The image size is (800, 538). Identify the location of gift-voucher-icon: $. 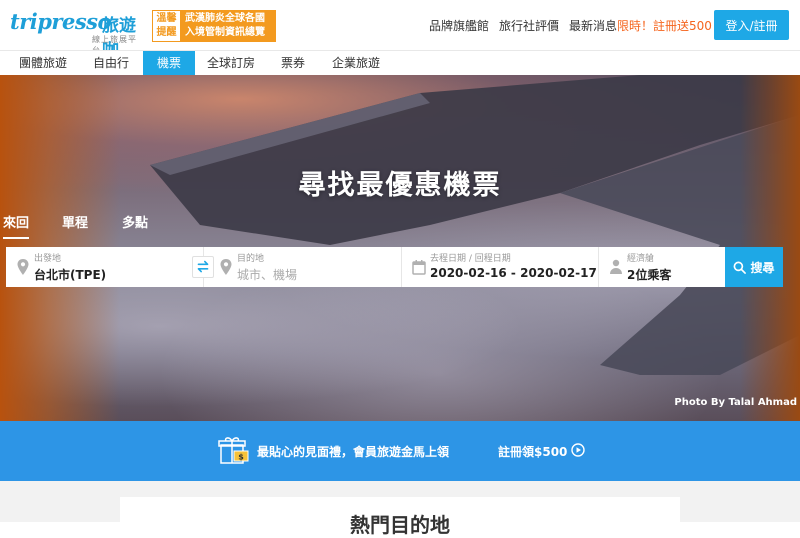
(233, 450).